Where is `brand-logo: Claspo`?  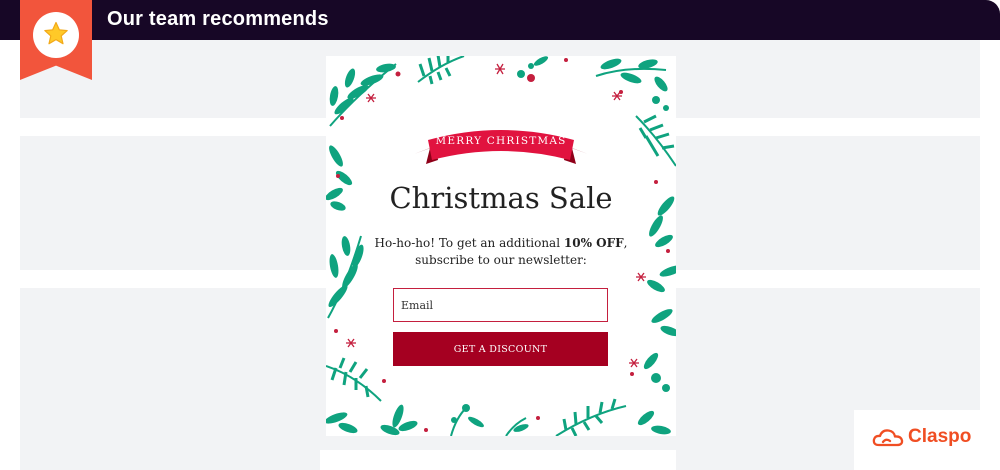 brand-logo: Claspo is located at coordinates (927, 440).